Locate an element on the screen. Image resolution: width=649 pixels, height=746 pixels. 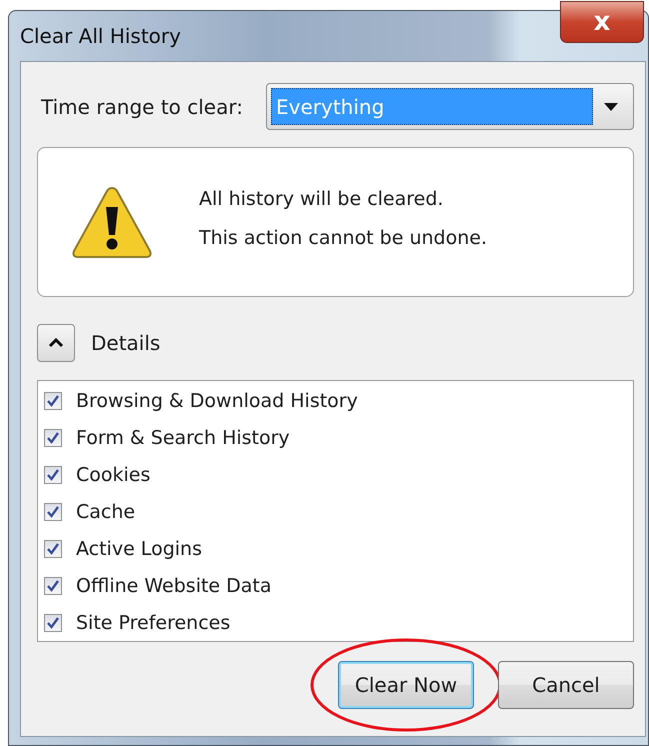
close-button: x is located at coordinates (602, 22).